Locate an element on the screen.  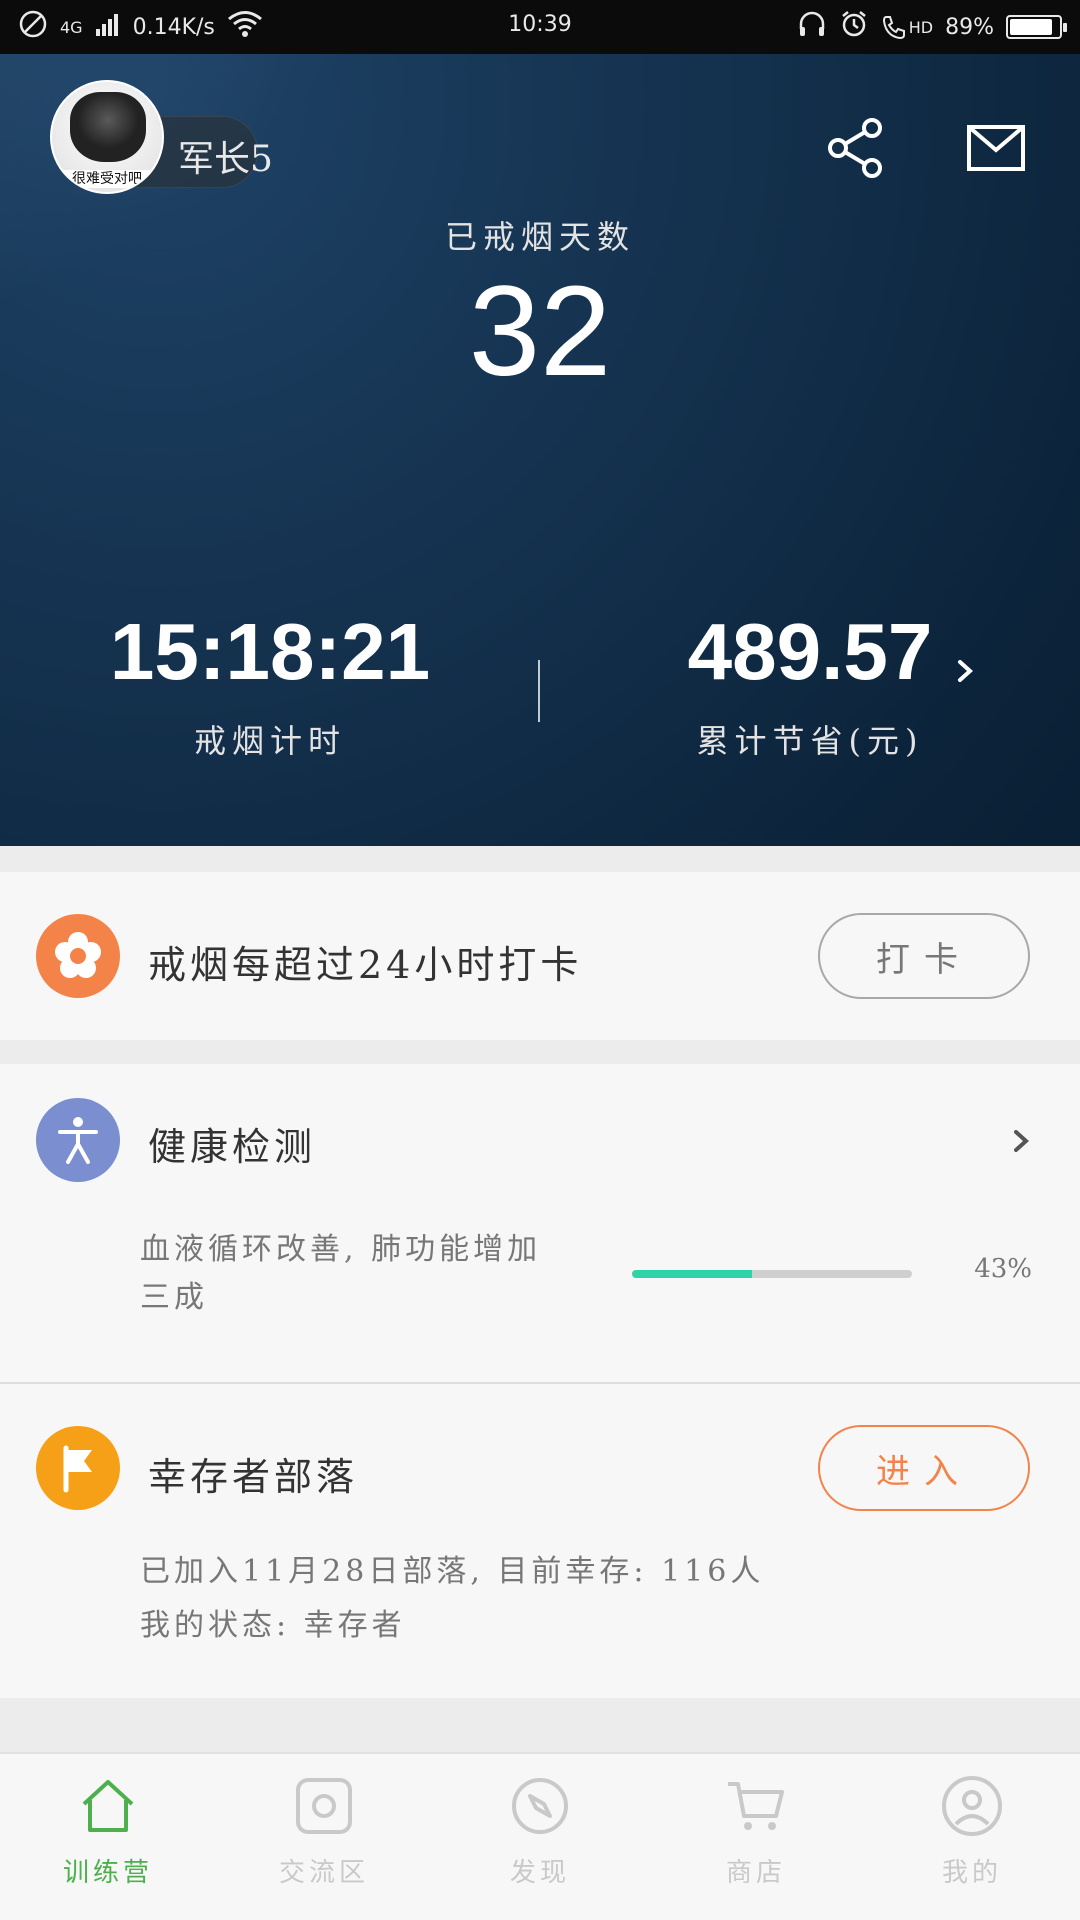
tribe-icon-circle is located at coordinates (78, 1468).